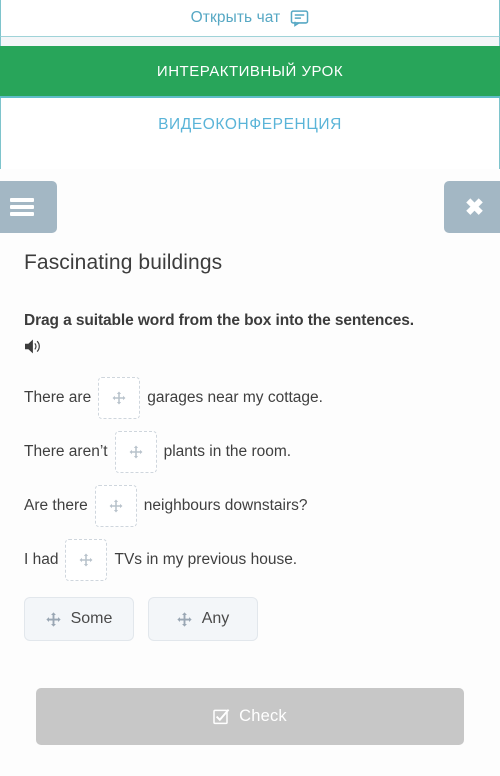  Describe the element at coordinates (299, 18) in the screenshot. I see `chat-bubble-icon` at that location.